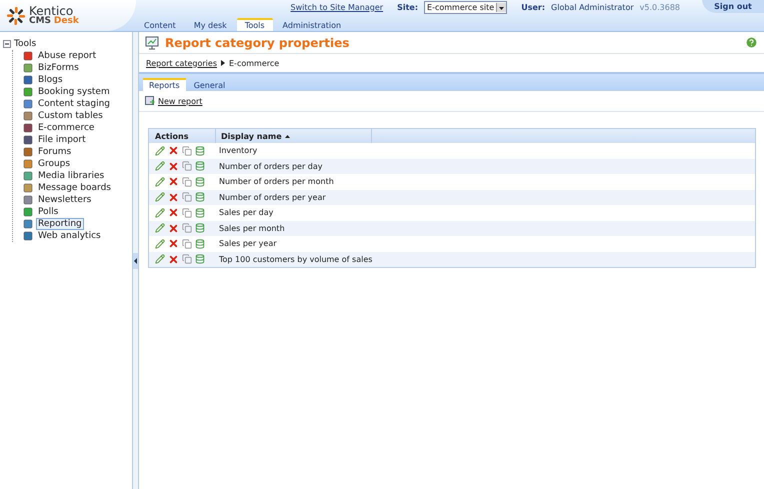 This screenshot has width=764, height=489. Describe the element at coordinates (210, 84) in the screenshot. I see `sub-tab: General` at that location.